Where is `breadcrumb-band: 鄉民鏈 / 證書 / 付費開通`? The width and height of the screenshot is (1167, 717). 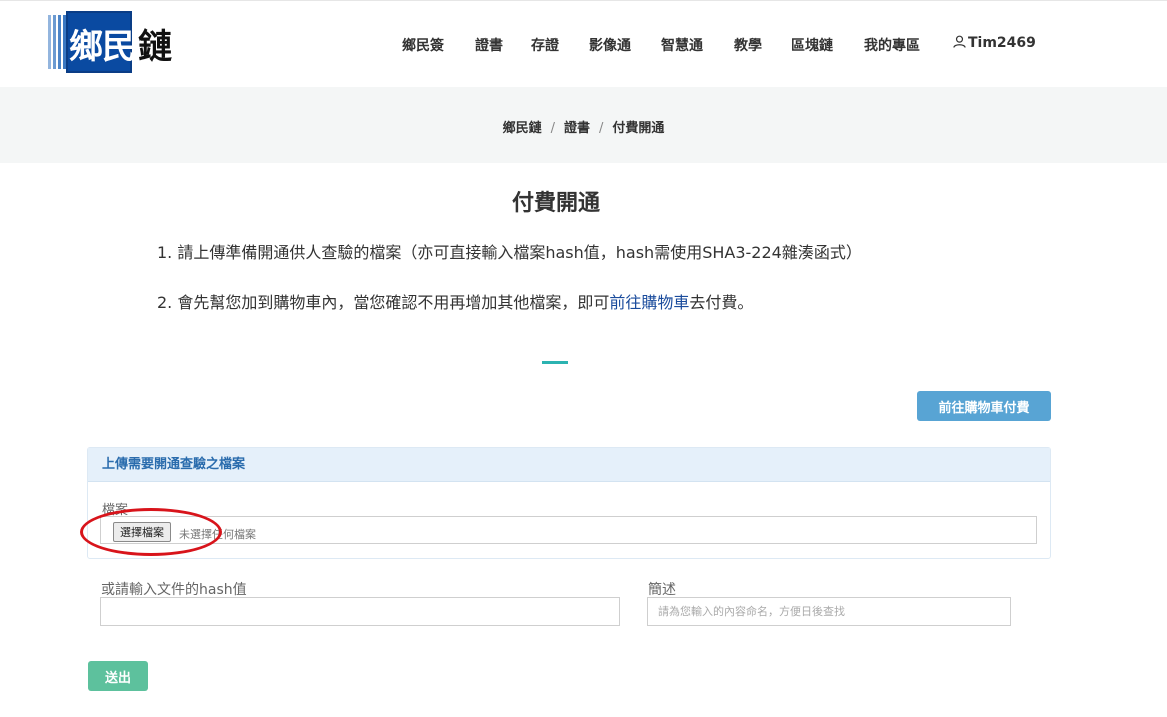
breadcrumb-band: 鄉民鏈 / 證書 / 付費開通 is located at coordinates (583, 125).